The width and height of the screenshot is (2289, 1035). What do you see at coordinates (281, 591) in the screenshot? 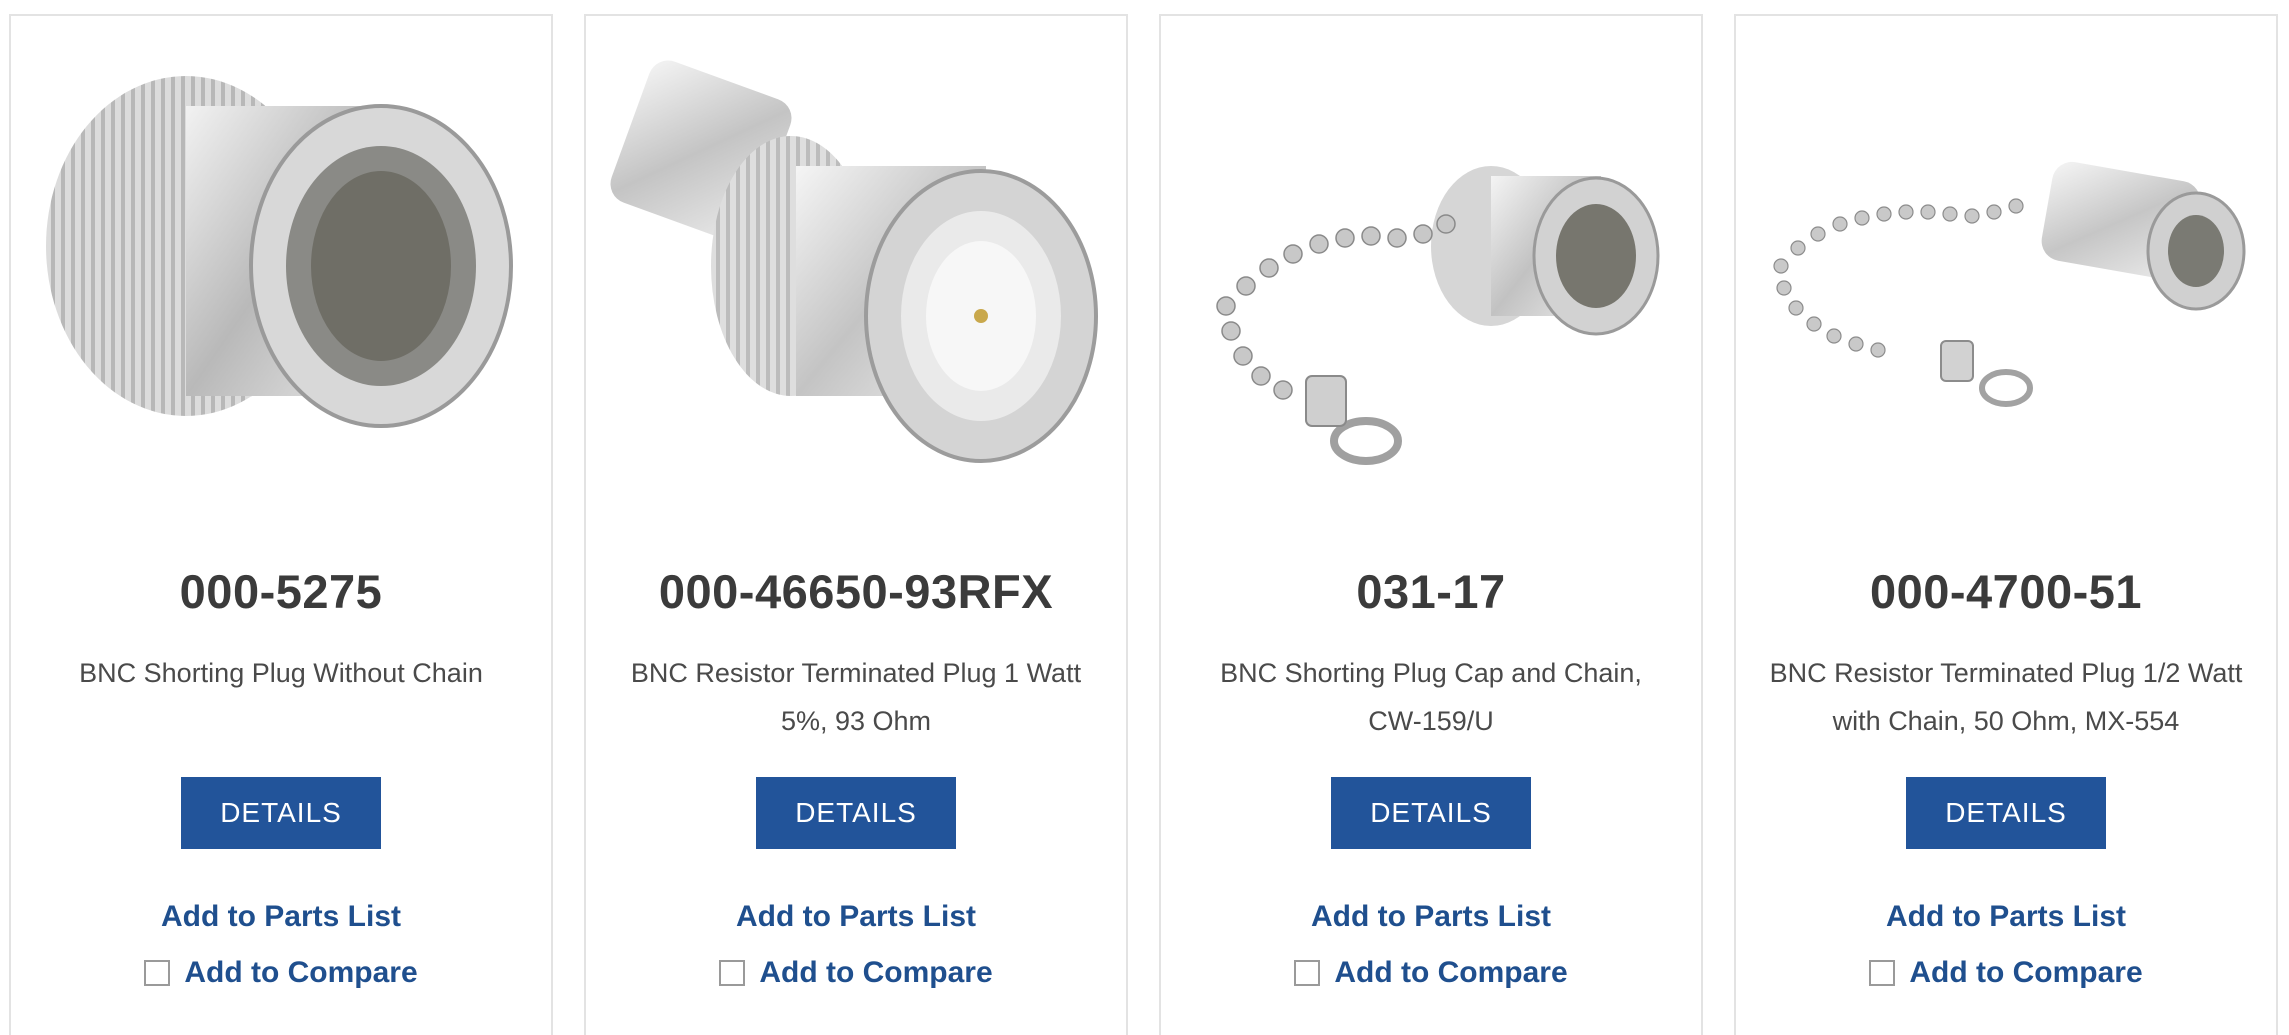
I see `part-number: 000-5275` at bounding box center [281, 591].